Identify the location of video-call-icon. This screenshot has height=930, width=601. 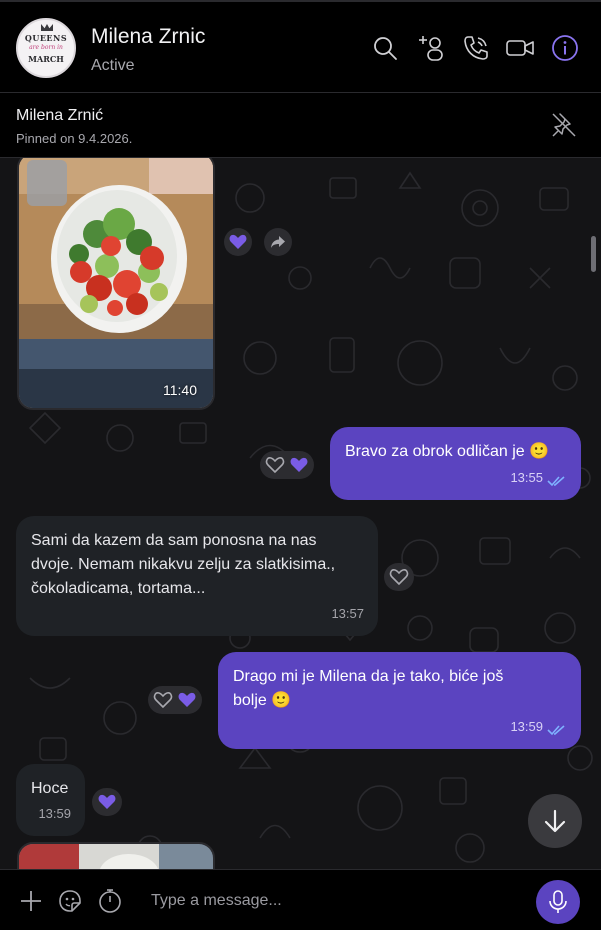
(520, 48).